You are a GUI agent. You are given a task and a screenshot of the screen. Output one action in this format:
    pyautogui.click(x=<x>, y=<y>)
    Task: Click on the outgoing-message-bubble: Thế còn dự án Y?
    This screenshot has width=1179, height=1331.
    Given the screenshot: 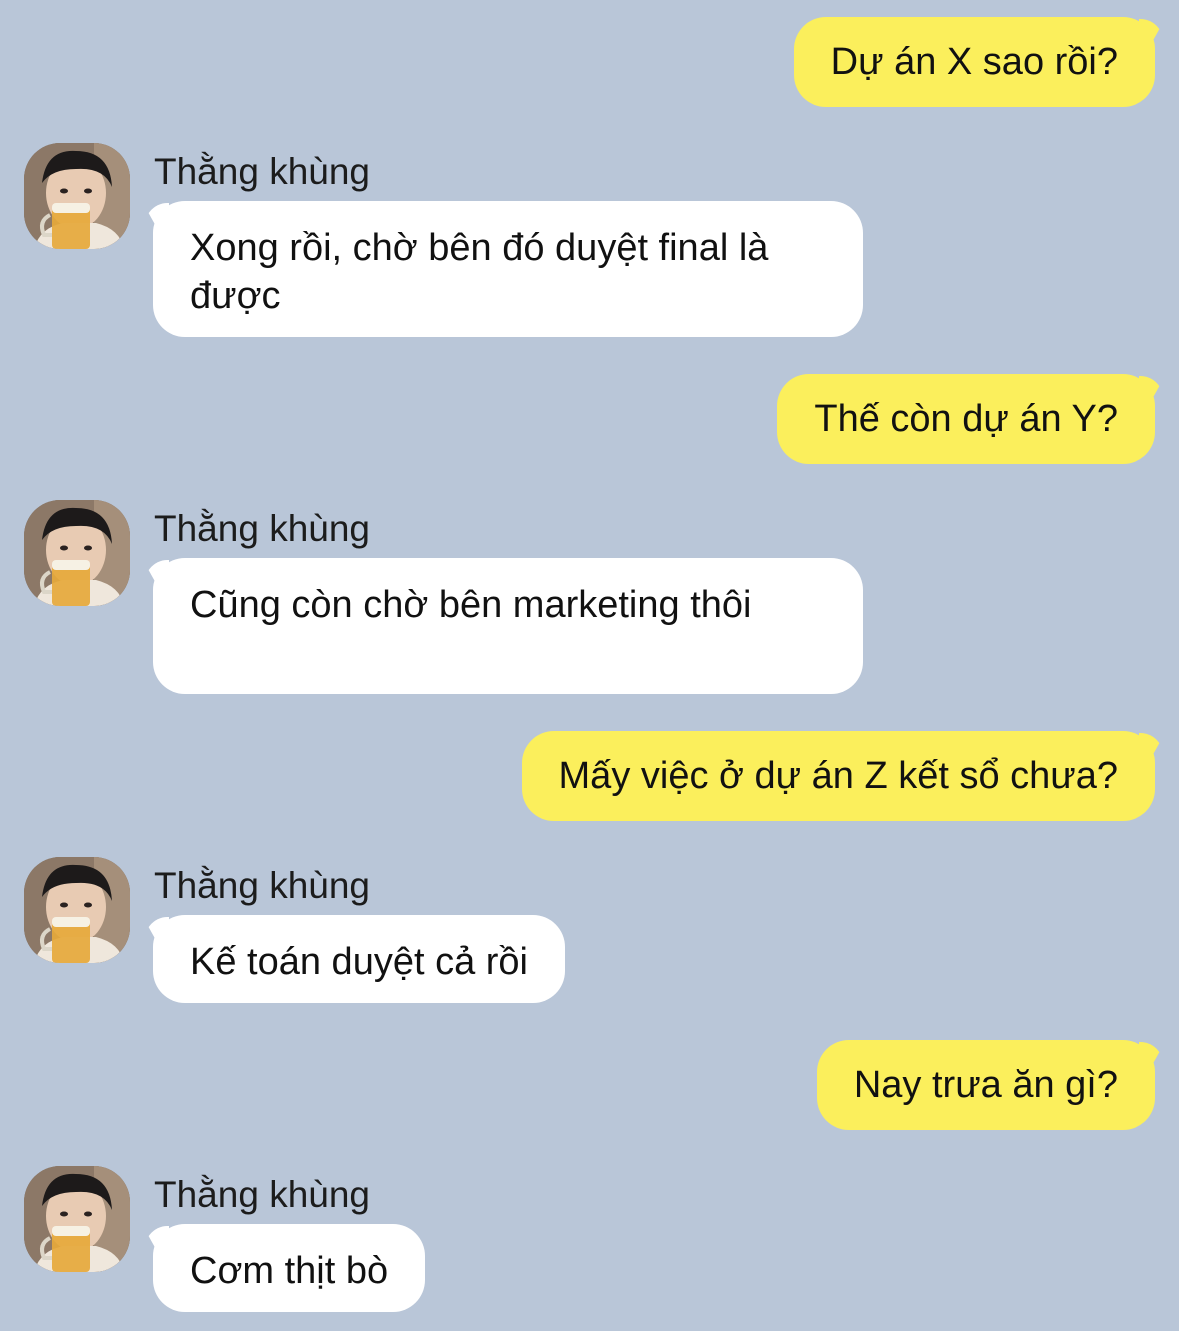 What is the action you would take?
    pyautogui.click(x=966, y=419)
    